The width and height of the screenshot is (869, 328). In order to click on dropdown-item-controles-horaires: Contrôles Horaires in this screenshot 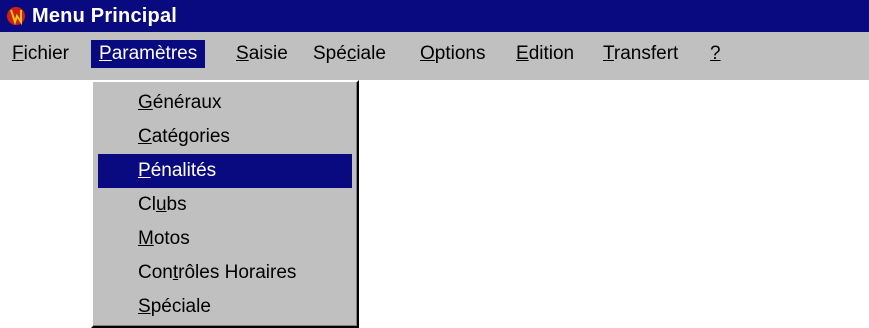, I will do `click(225, 273)`.